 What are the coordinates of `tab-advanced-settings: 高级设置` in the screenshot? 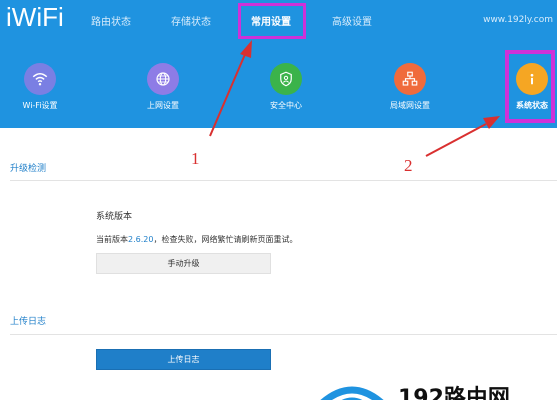 It's located at (352, 20).